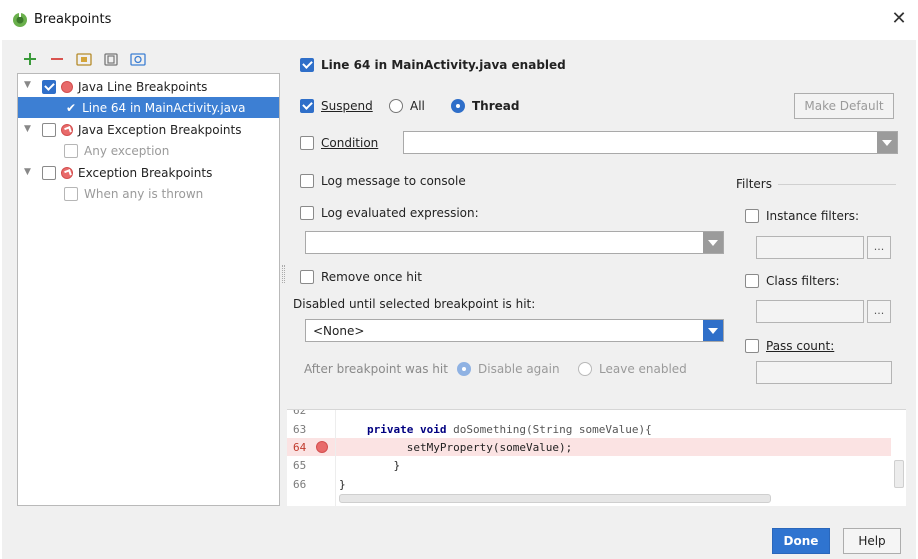  What do you see at coordinates (643, 369) in the screenshot?
I see `radio-label: Leave enabled` at bounding box center [643, 369].